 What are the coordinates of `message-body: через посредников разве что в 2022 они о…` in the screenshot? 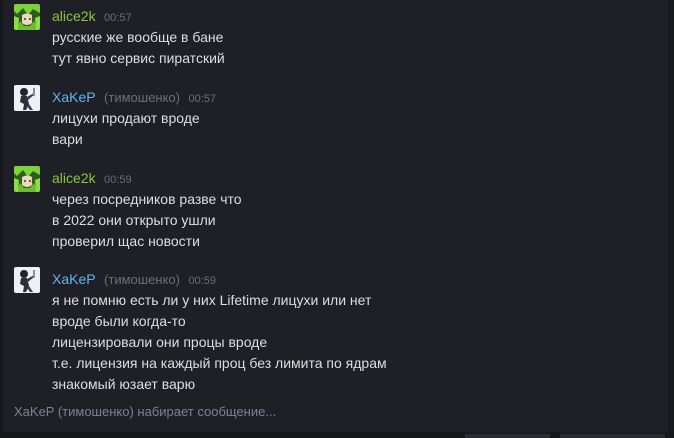 It's located at (147, 220).